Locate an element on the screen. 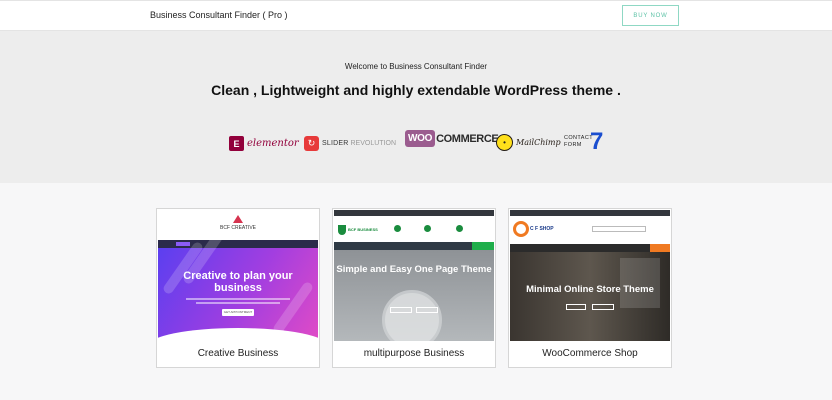 The width and height of the screenshot is (832, 400). elementor-wordmark: elementor is located at coordinates (273, 143).